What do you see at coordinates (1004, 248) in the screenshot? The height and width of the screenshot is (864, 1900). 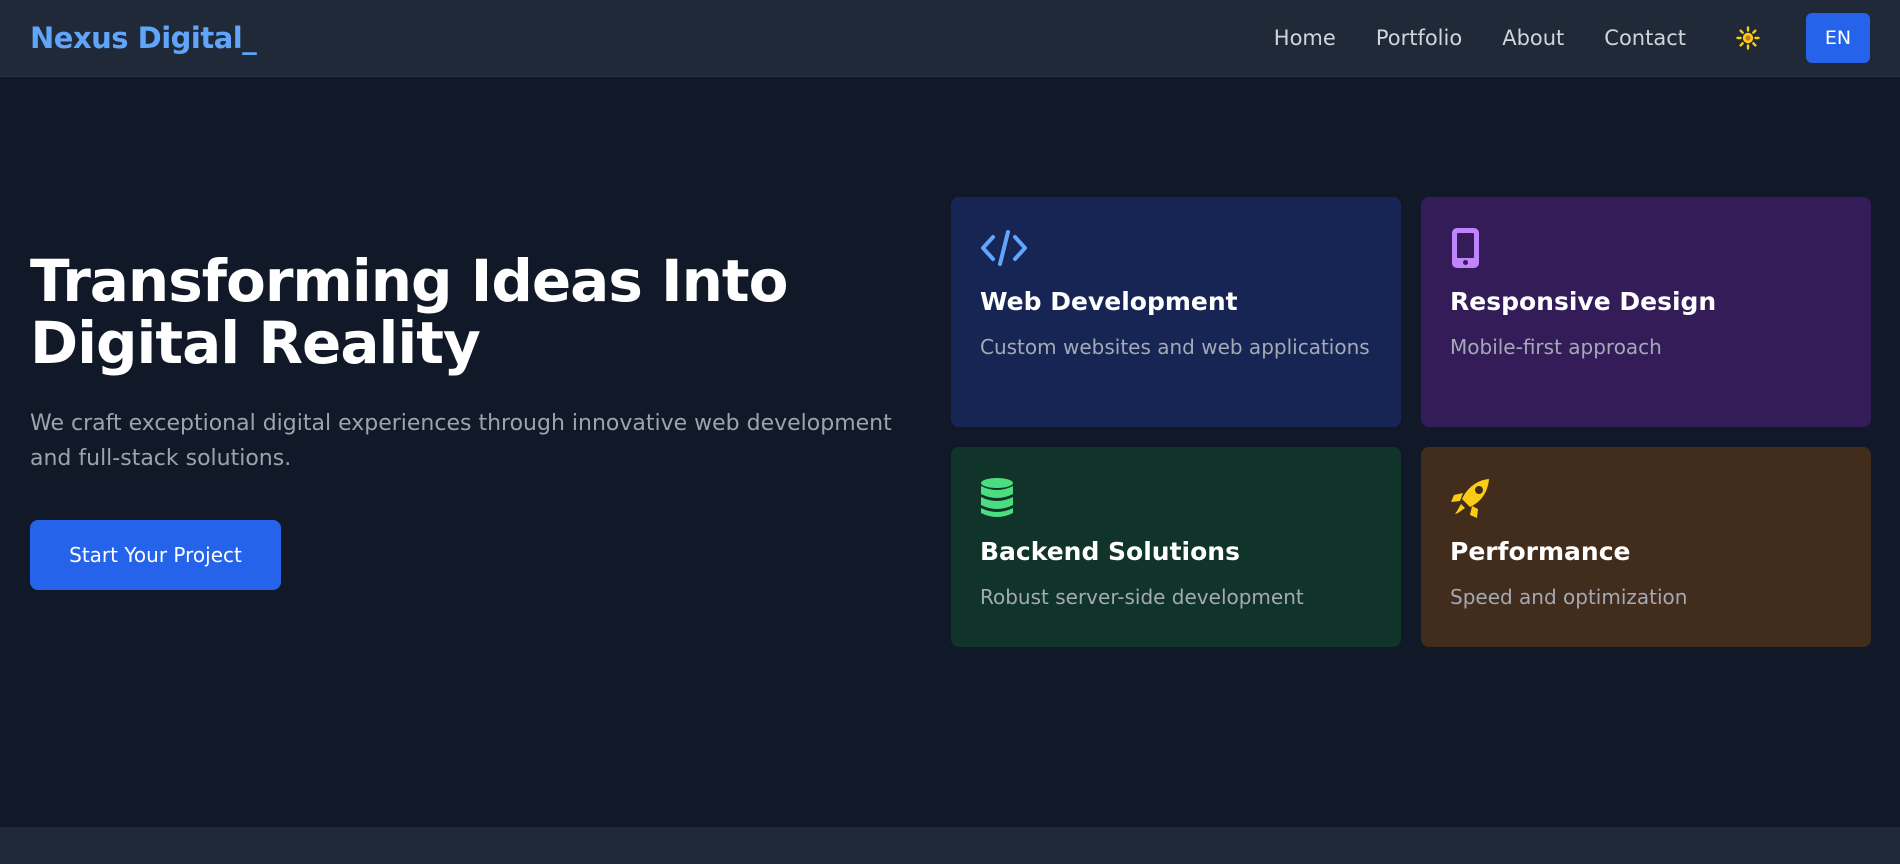 I see `code-icon` at bounding box center [1004, 248].